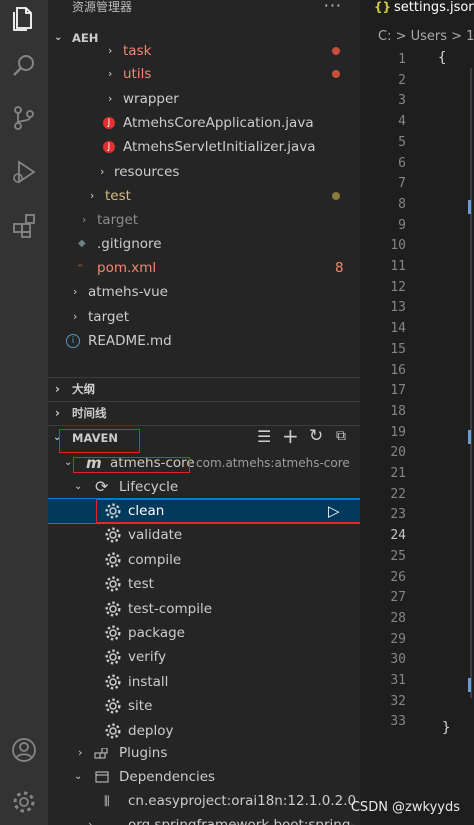  I want to click on line-number: 17, so click(398, 391).